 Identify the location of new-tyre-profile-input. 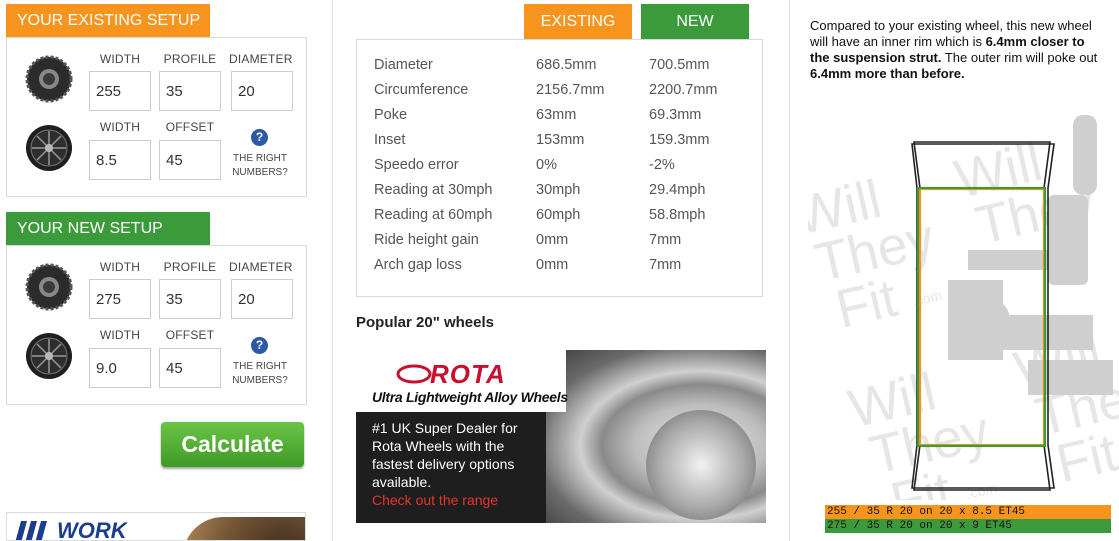
(190, 299).